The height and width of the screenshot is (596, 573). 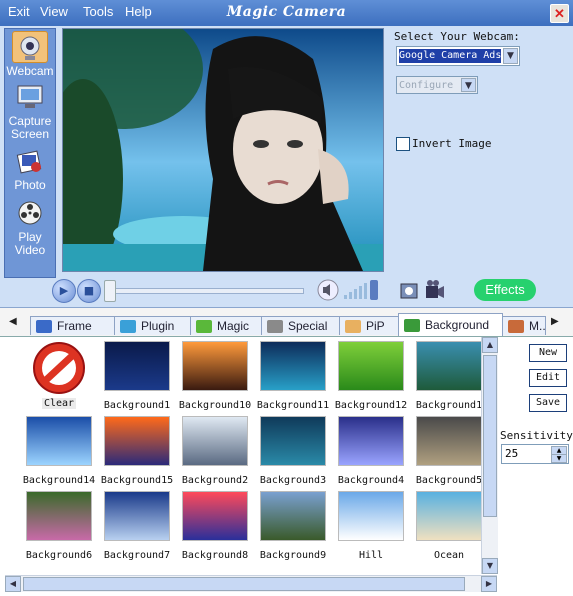 I want to click on sidebar: Webcam Capture Screen Photo Play Video, so click(x=30, y=153).